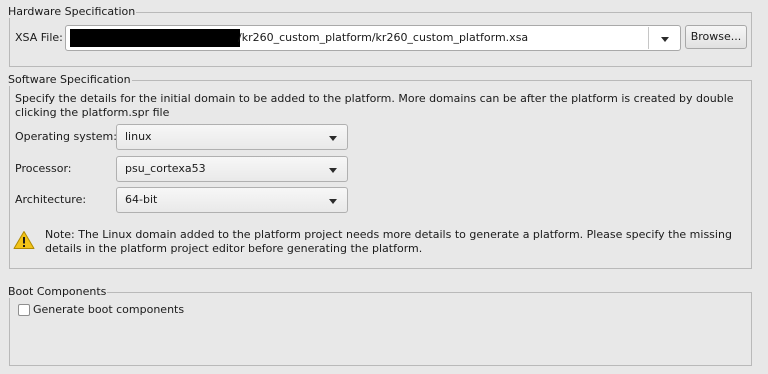  What do you see at coordinates (155, 38) in the screenshot?
I see `redacted-path` at bounding box center [155, 38].